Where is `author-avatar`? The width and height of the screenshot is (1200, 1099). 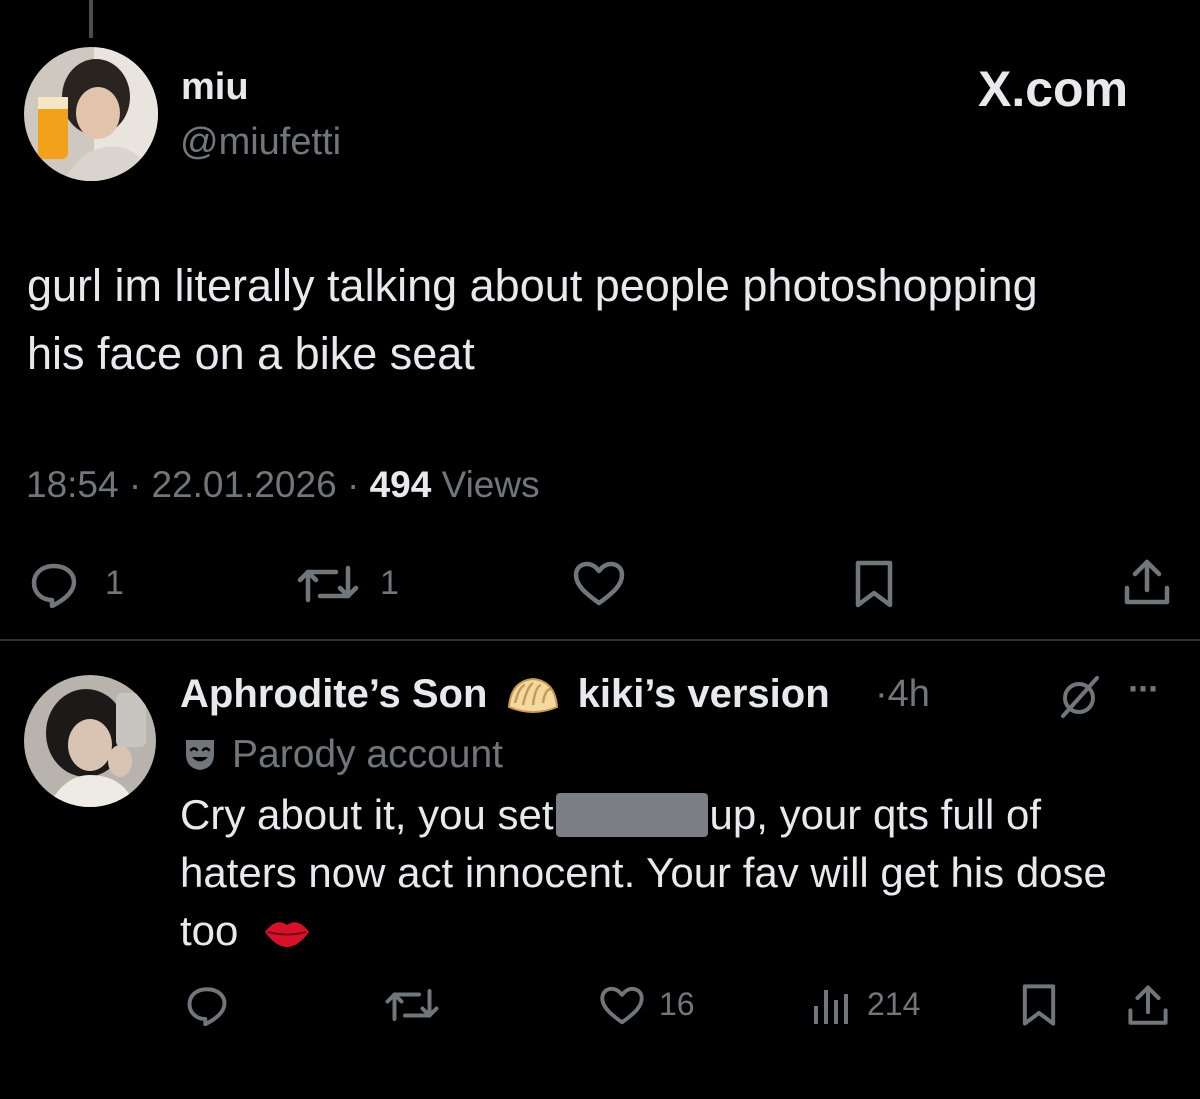
author-avatar is located at coordinates (91, 114).